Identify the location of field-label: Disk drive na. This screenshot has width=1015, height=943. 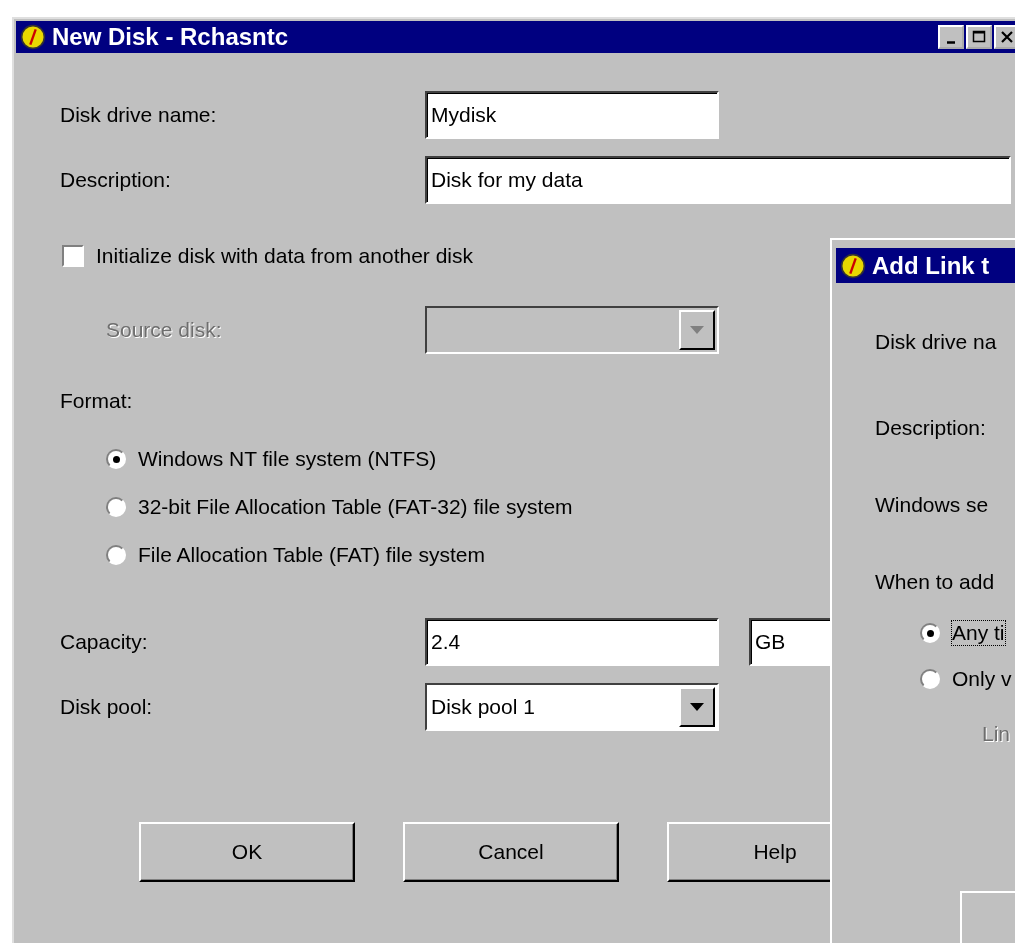
(936, 342).